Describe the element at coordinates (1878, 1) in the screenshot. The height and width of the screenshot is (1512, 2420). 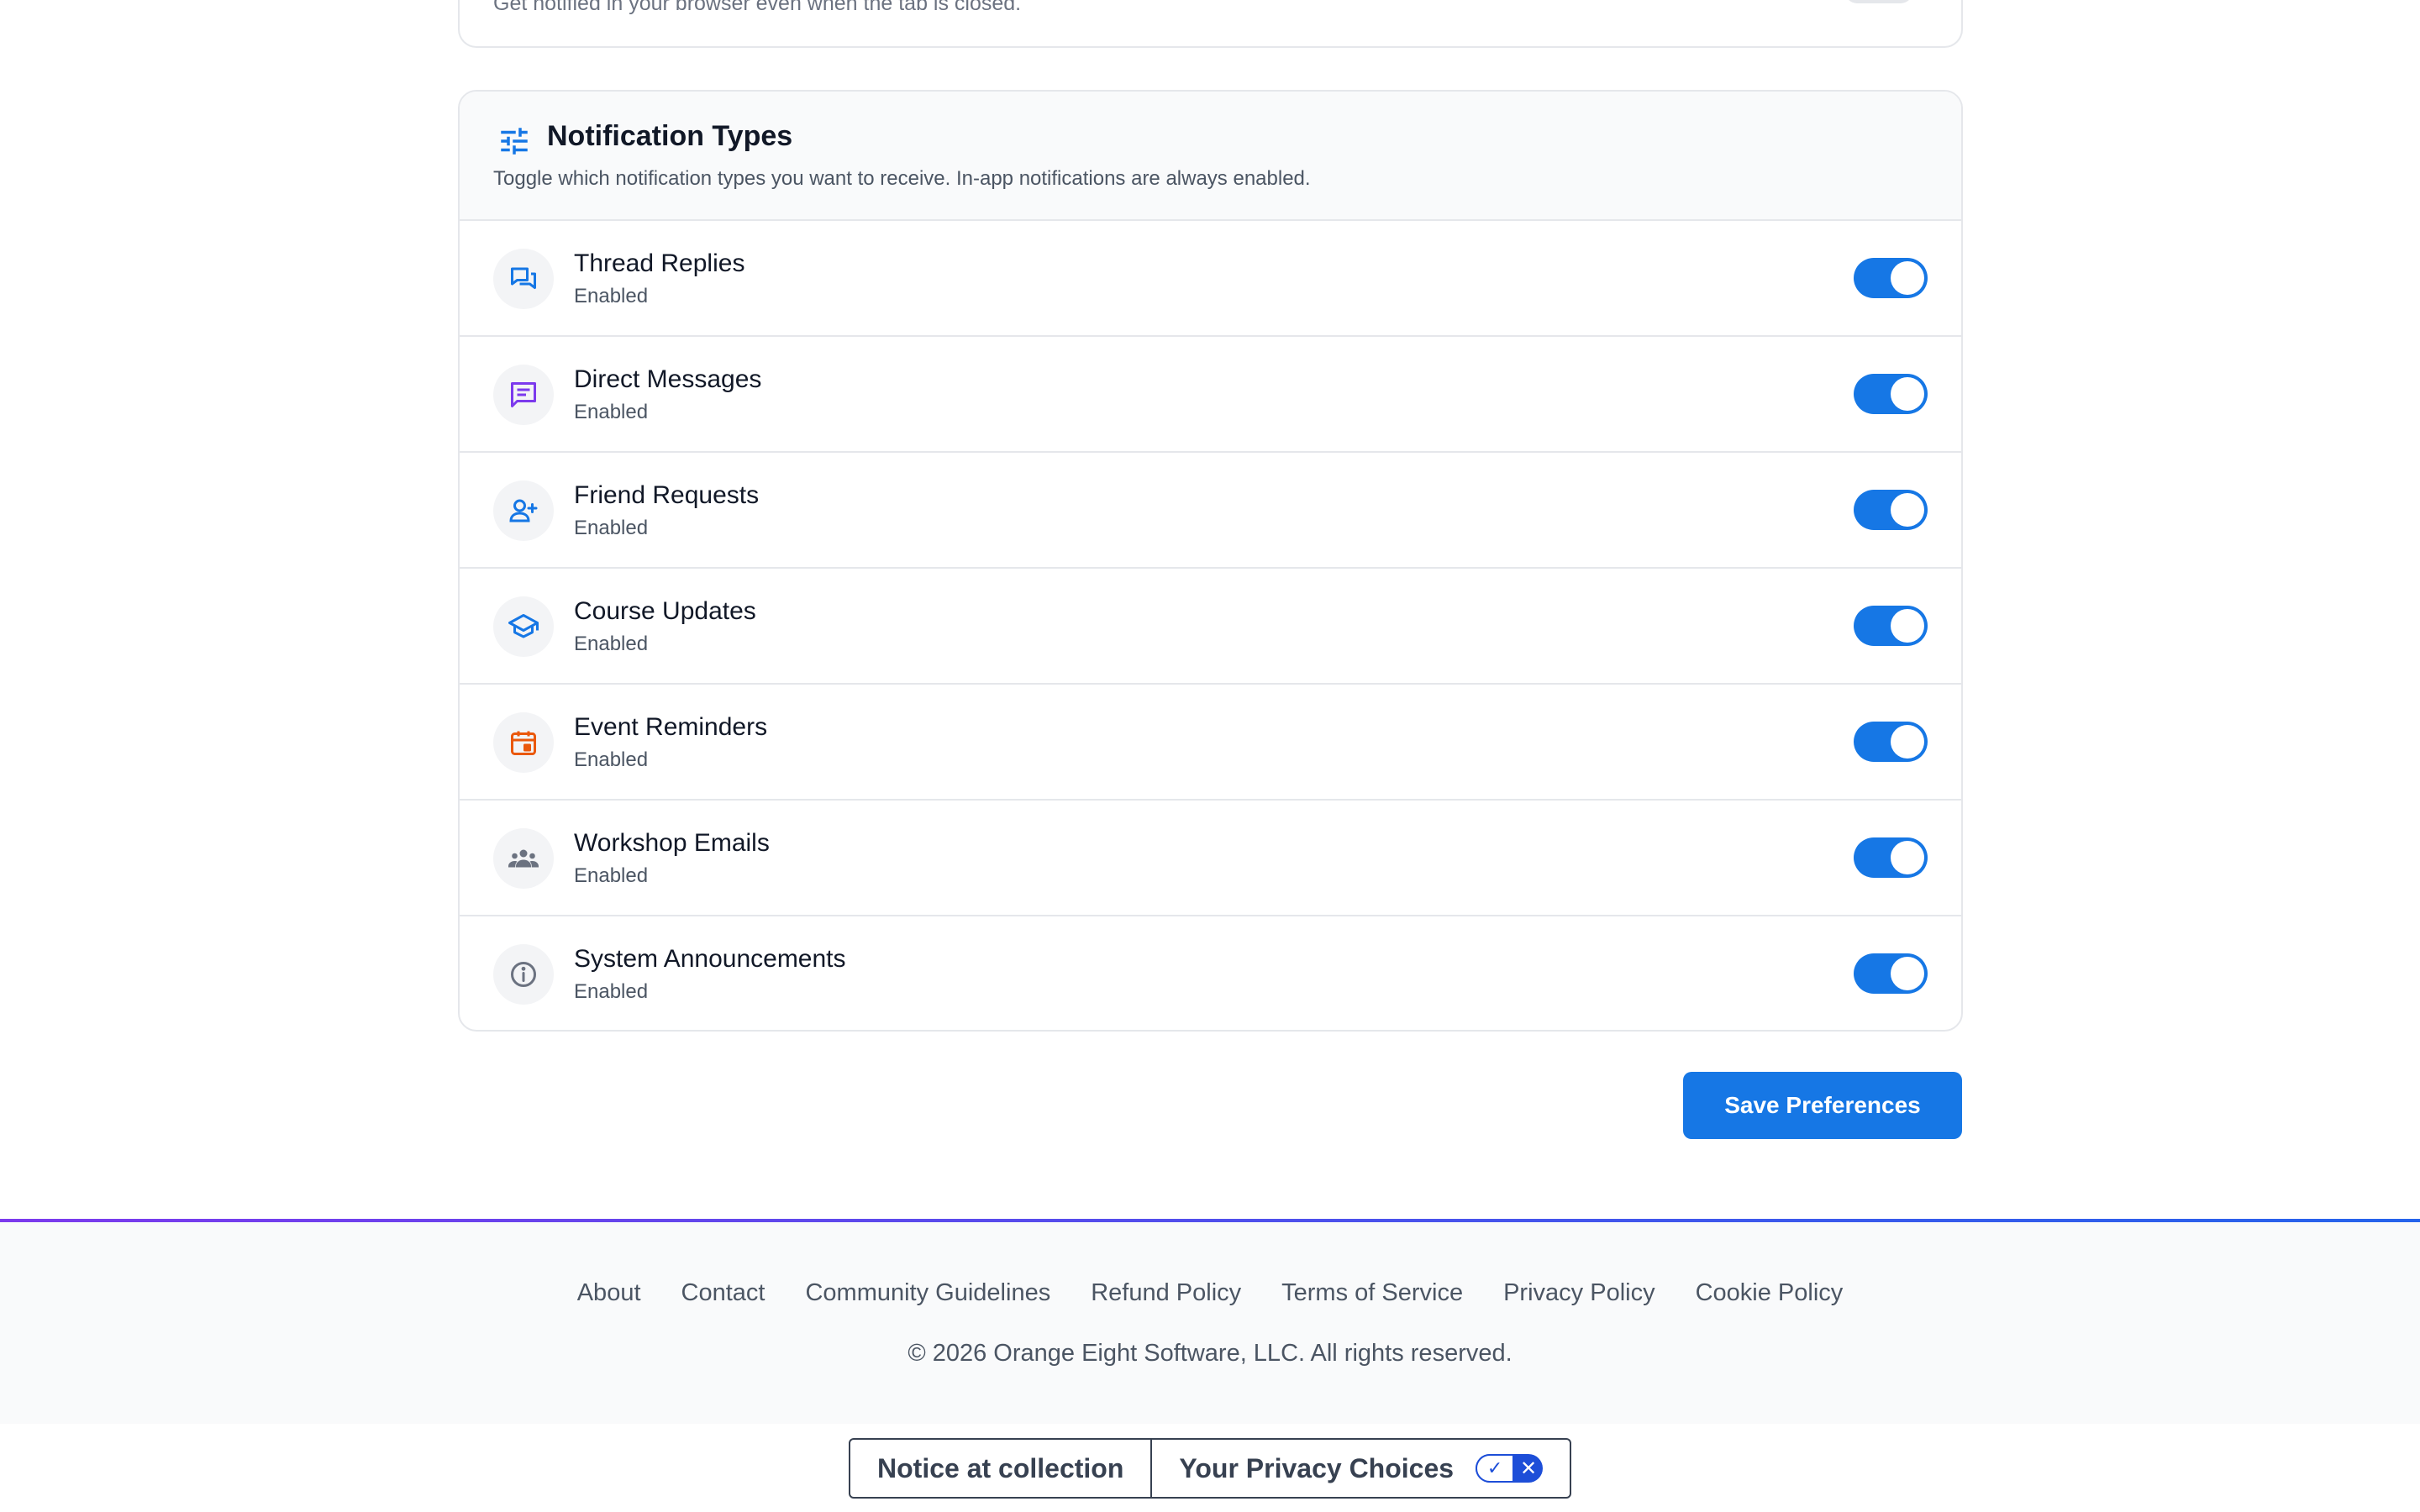
I see `push-toggle` at that location.